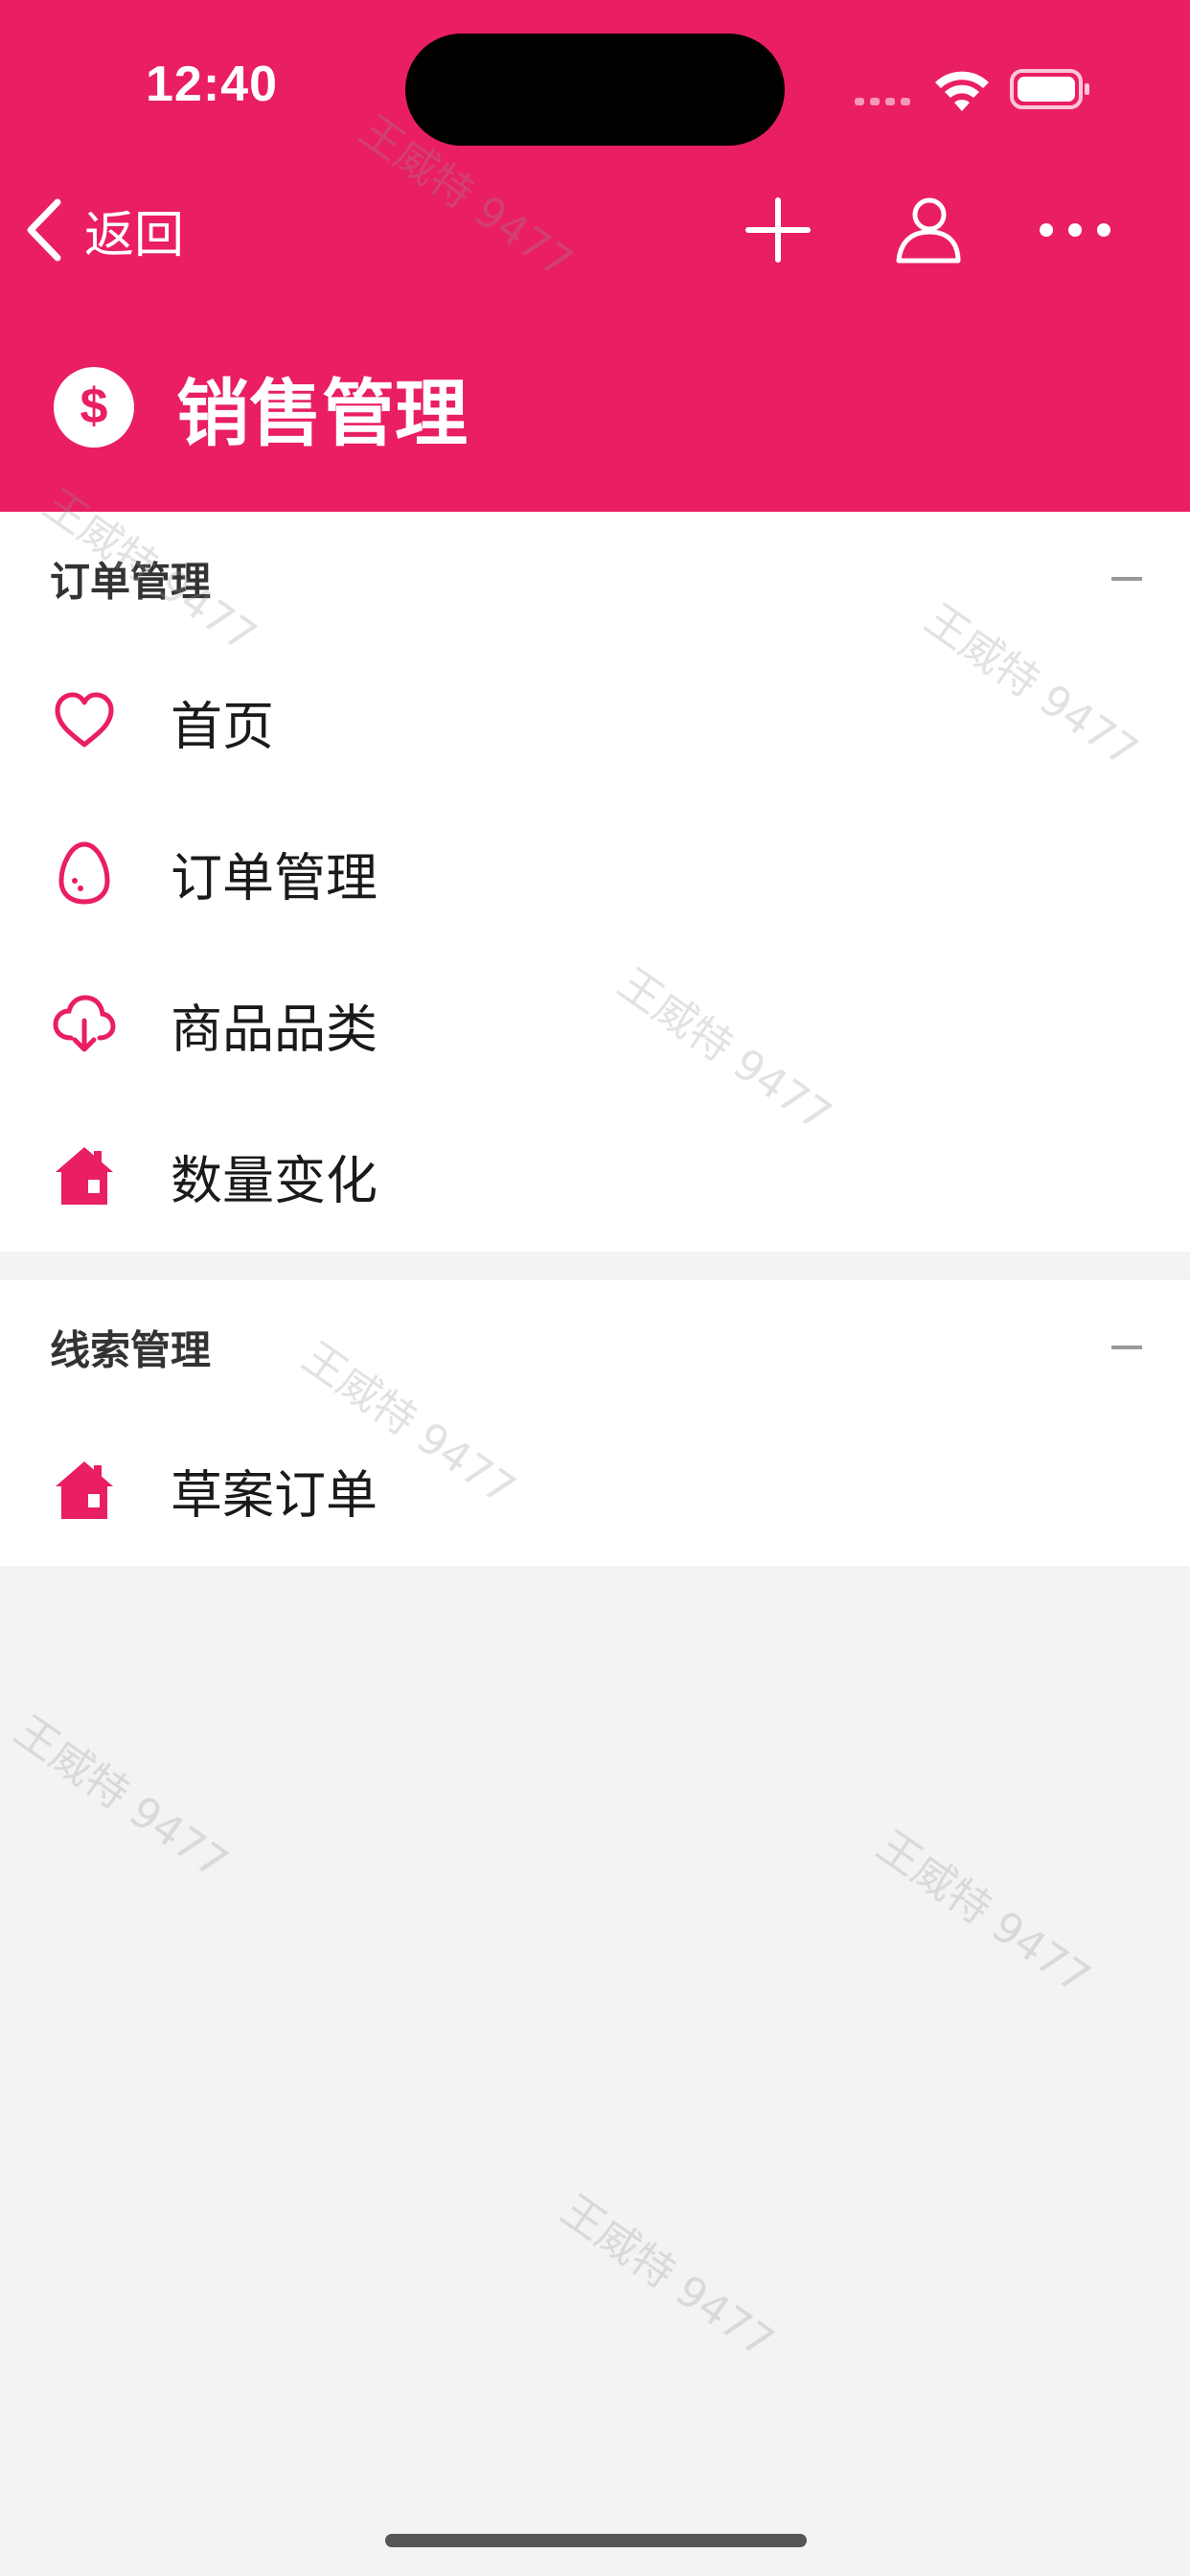 The height and width of the screenshot is (2576, 1190). Describe the element at coordinates (962, 91) in the screenshot. I see `wifi-icon` at that location.